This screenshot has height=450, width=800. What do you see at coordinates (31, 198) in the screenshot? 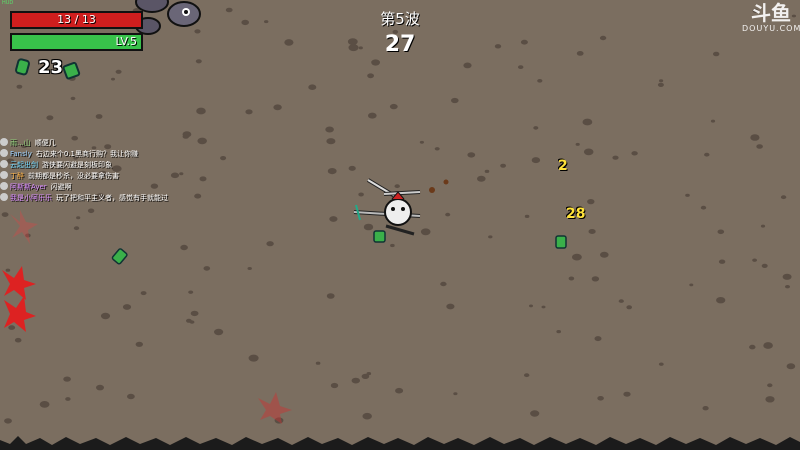
I see `chat-username: 我是小阿乐乐` at bounding box center [31, 198].